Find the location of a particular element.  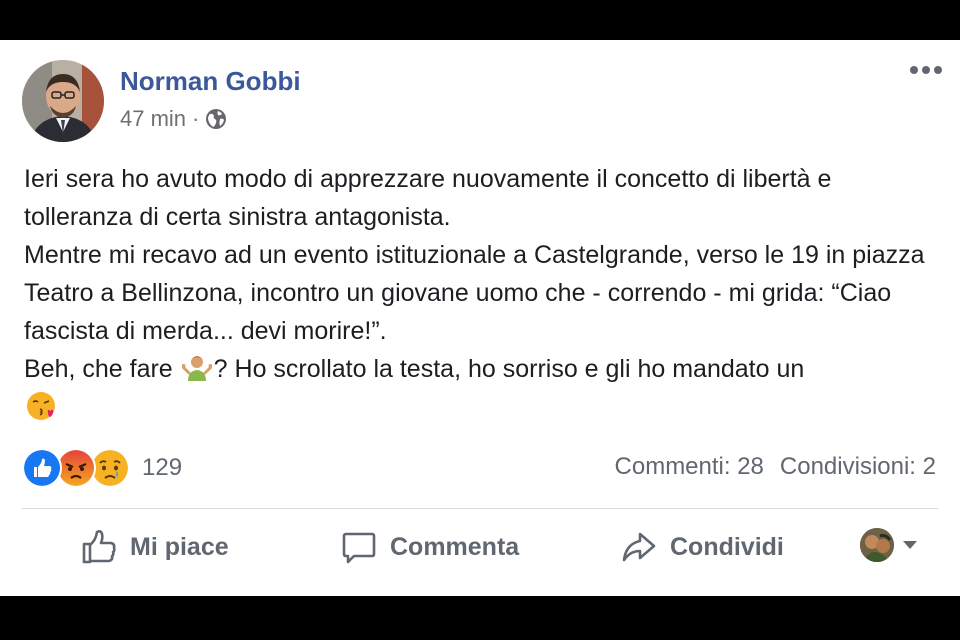

comment-button-label: Commenta is located at coordinates (455, 546).